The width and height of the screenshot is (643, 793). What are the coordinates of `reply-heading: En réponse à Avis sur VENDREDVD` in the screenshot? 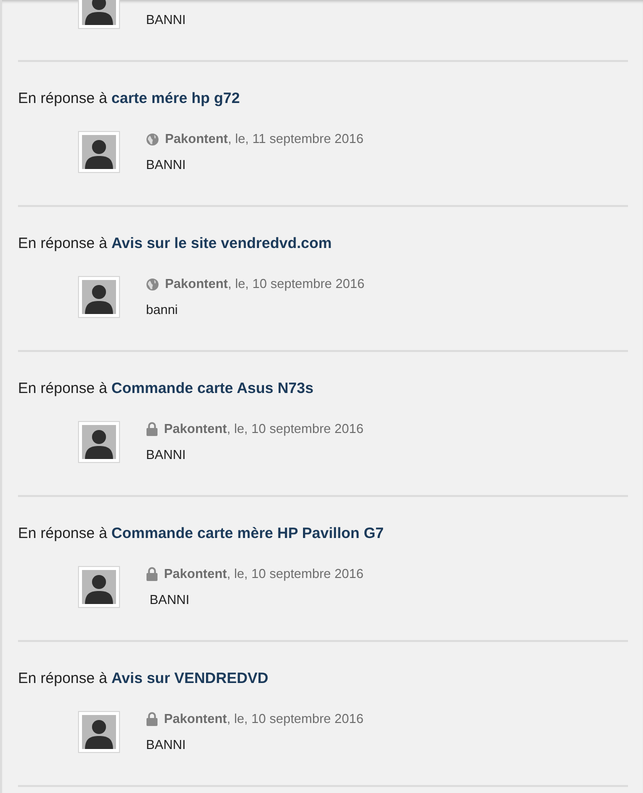 It's located at (144, 679).